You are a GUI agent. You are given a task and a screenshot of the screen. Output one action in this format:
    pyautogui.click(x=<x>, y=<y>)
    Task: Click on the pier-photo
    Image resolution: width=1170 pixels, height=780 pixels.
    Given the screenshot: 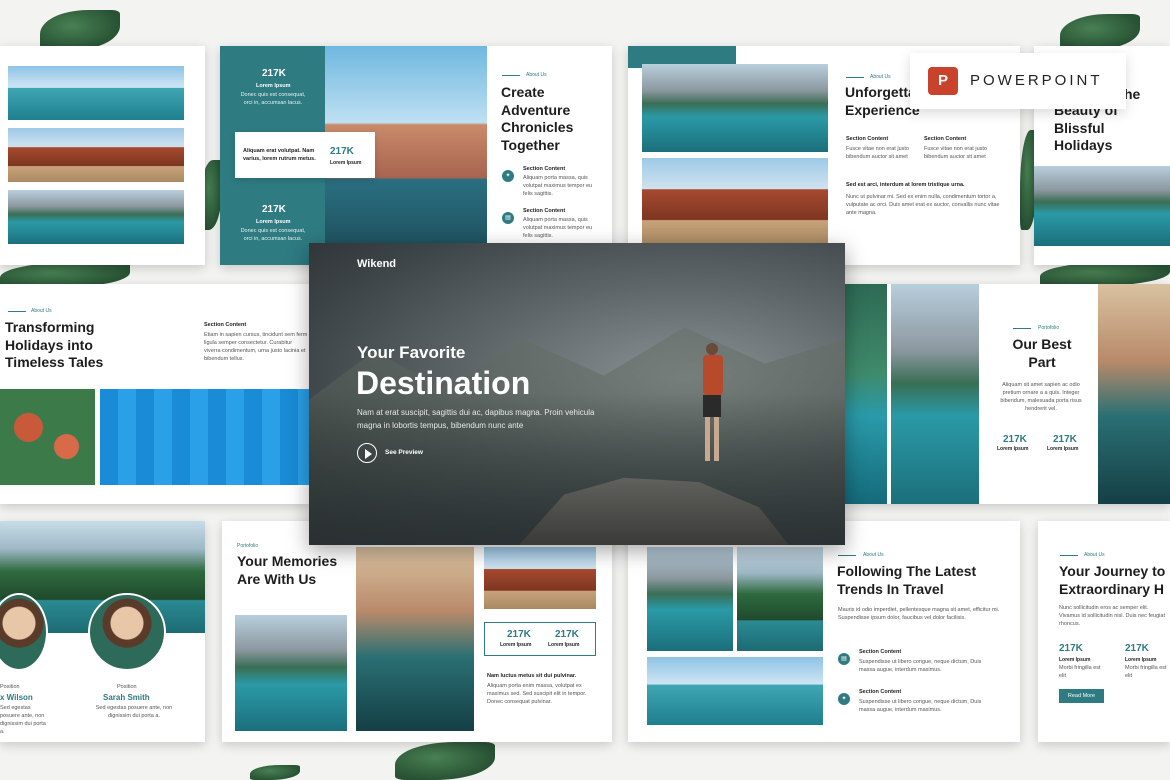 What is the action you would take?
    pyautogui.click(x=96, y=93)
    